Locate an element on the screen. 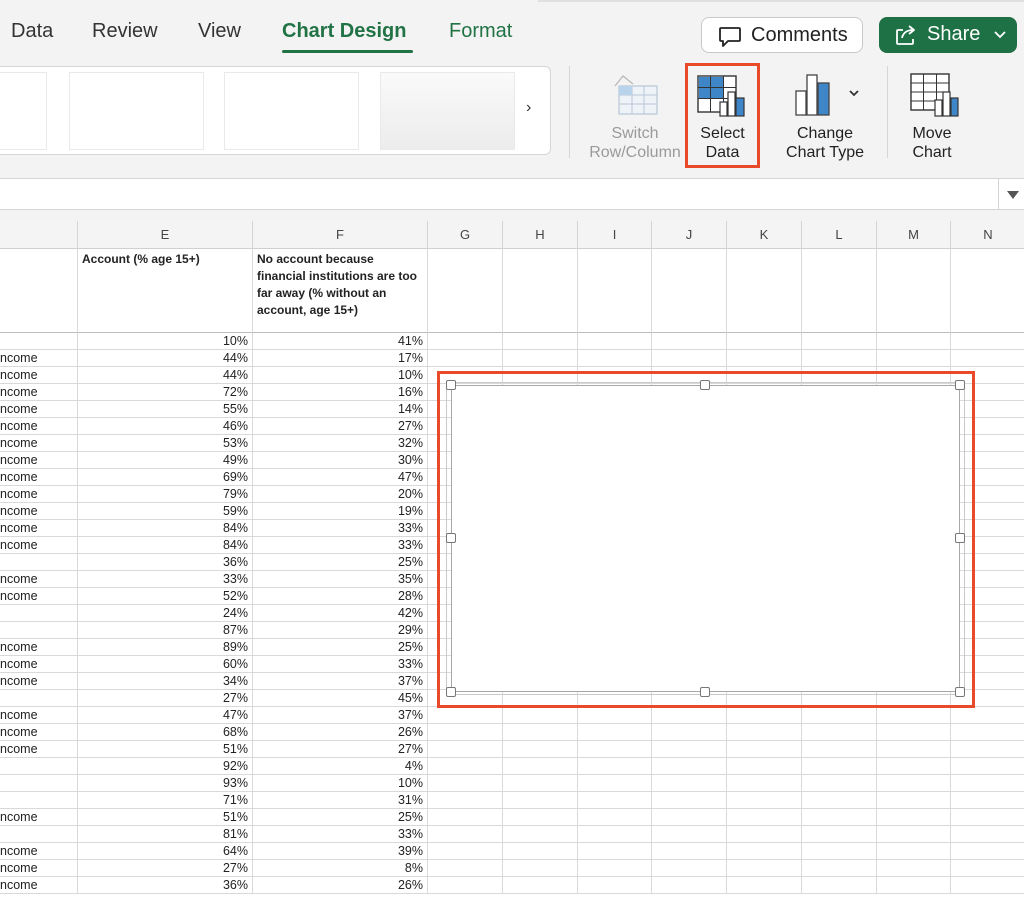 Image resolution: width=1024 pixels, height=900 pixels. cell-f: 32% is located at coordinates (340, 443).